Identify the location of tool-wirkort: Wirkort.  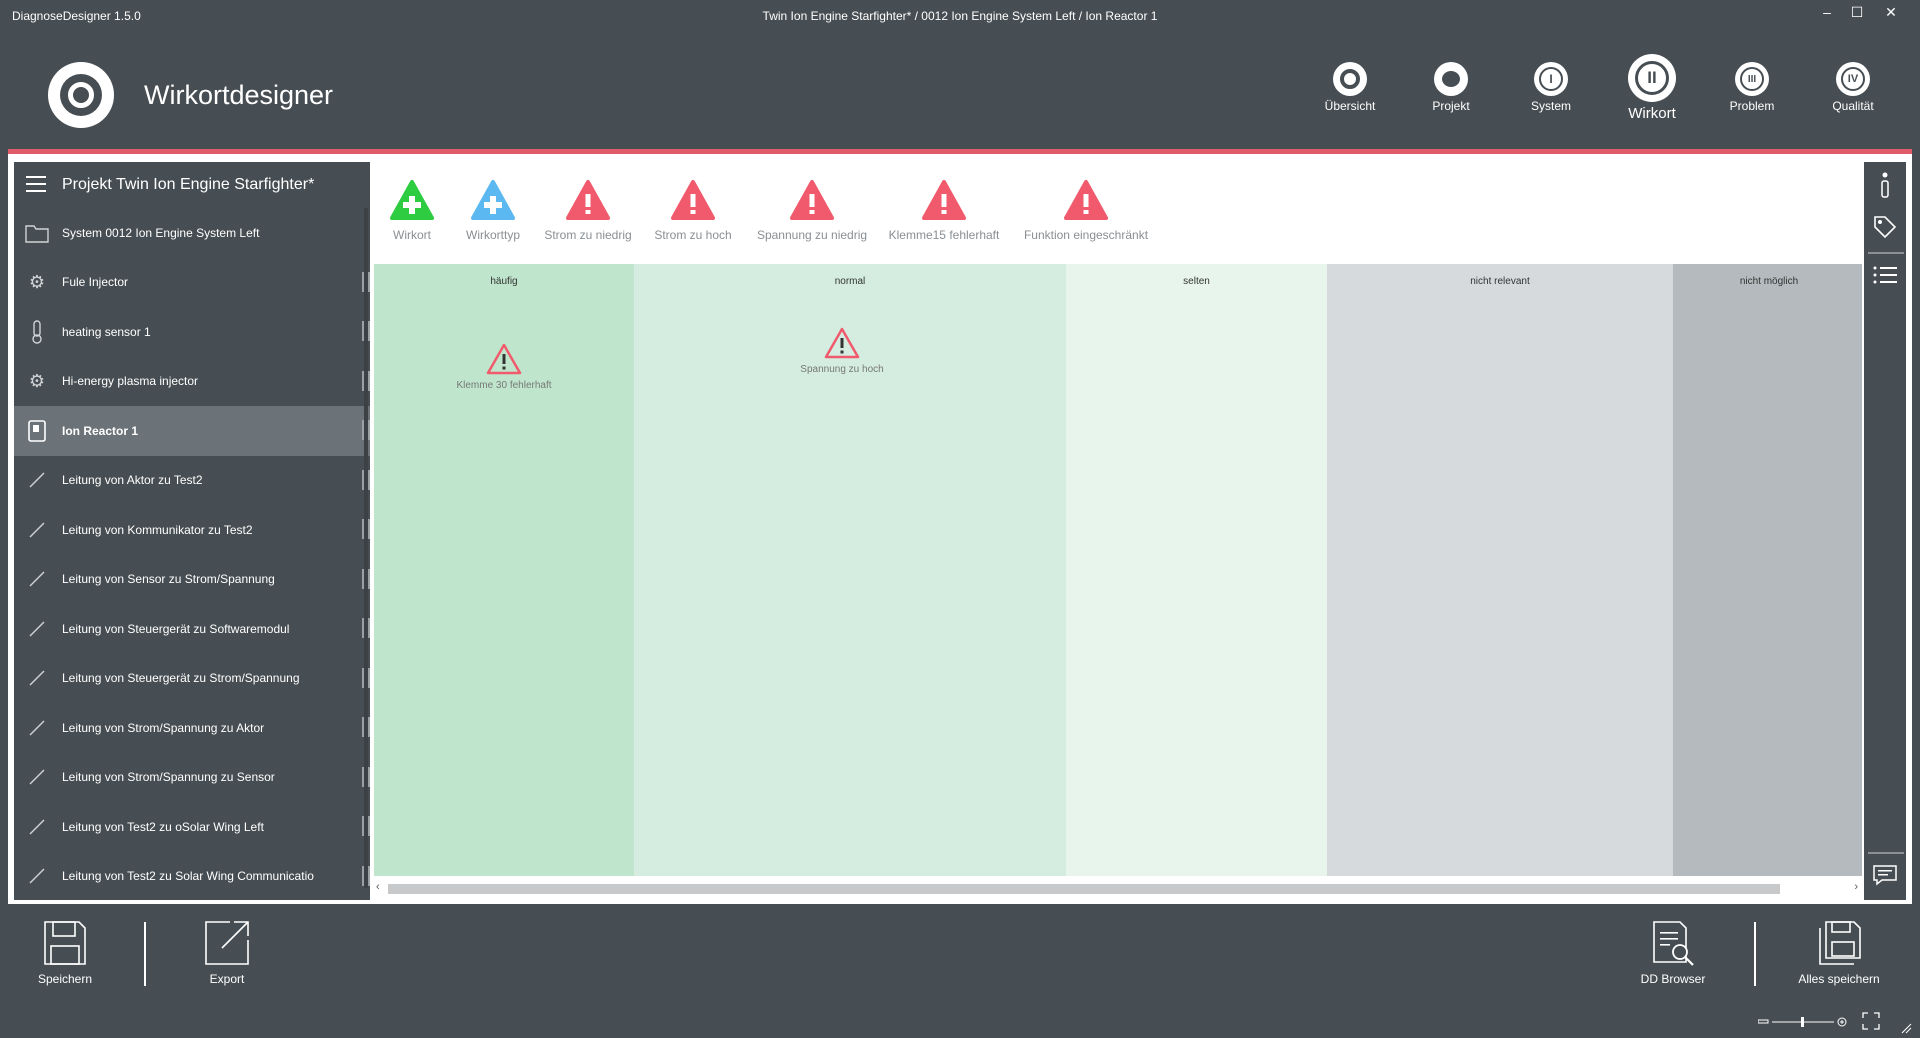
(412, 211).